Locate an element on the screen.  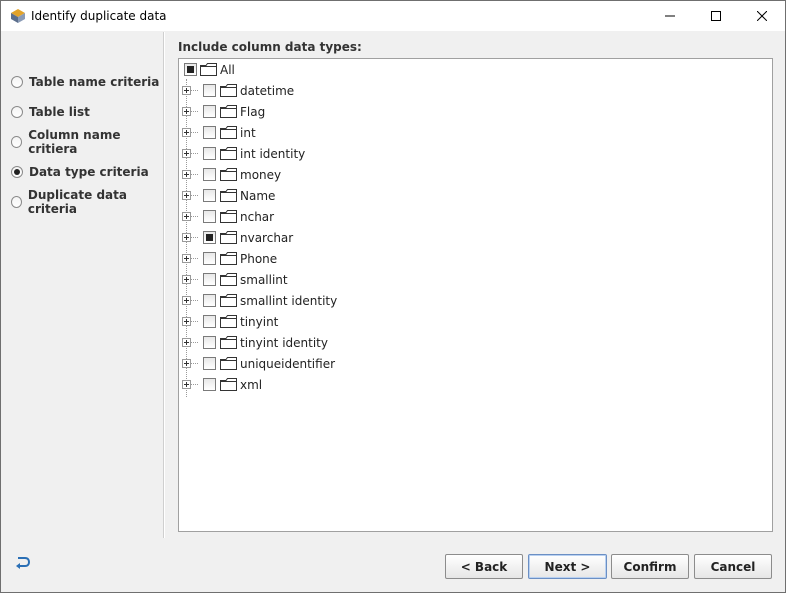
cancel-button: Cancel is located at coordinates (733, 566).